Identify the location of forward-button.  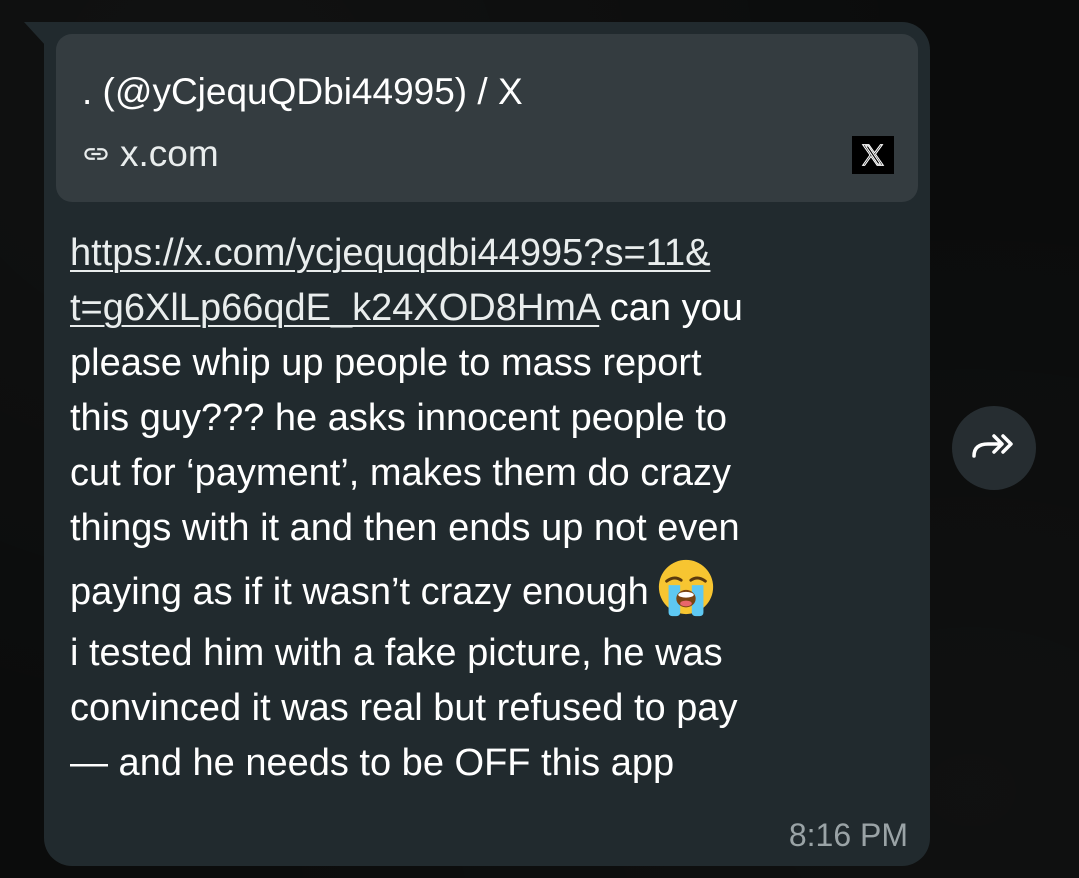
(994, 448).